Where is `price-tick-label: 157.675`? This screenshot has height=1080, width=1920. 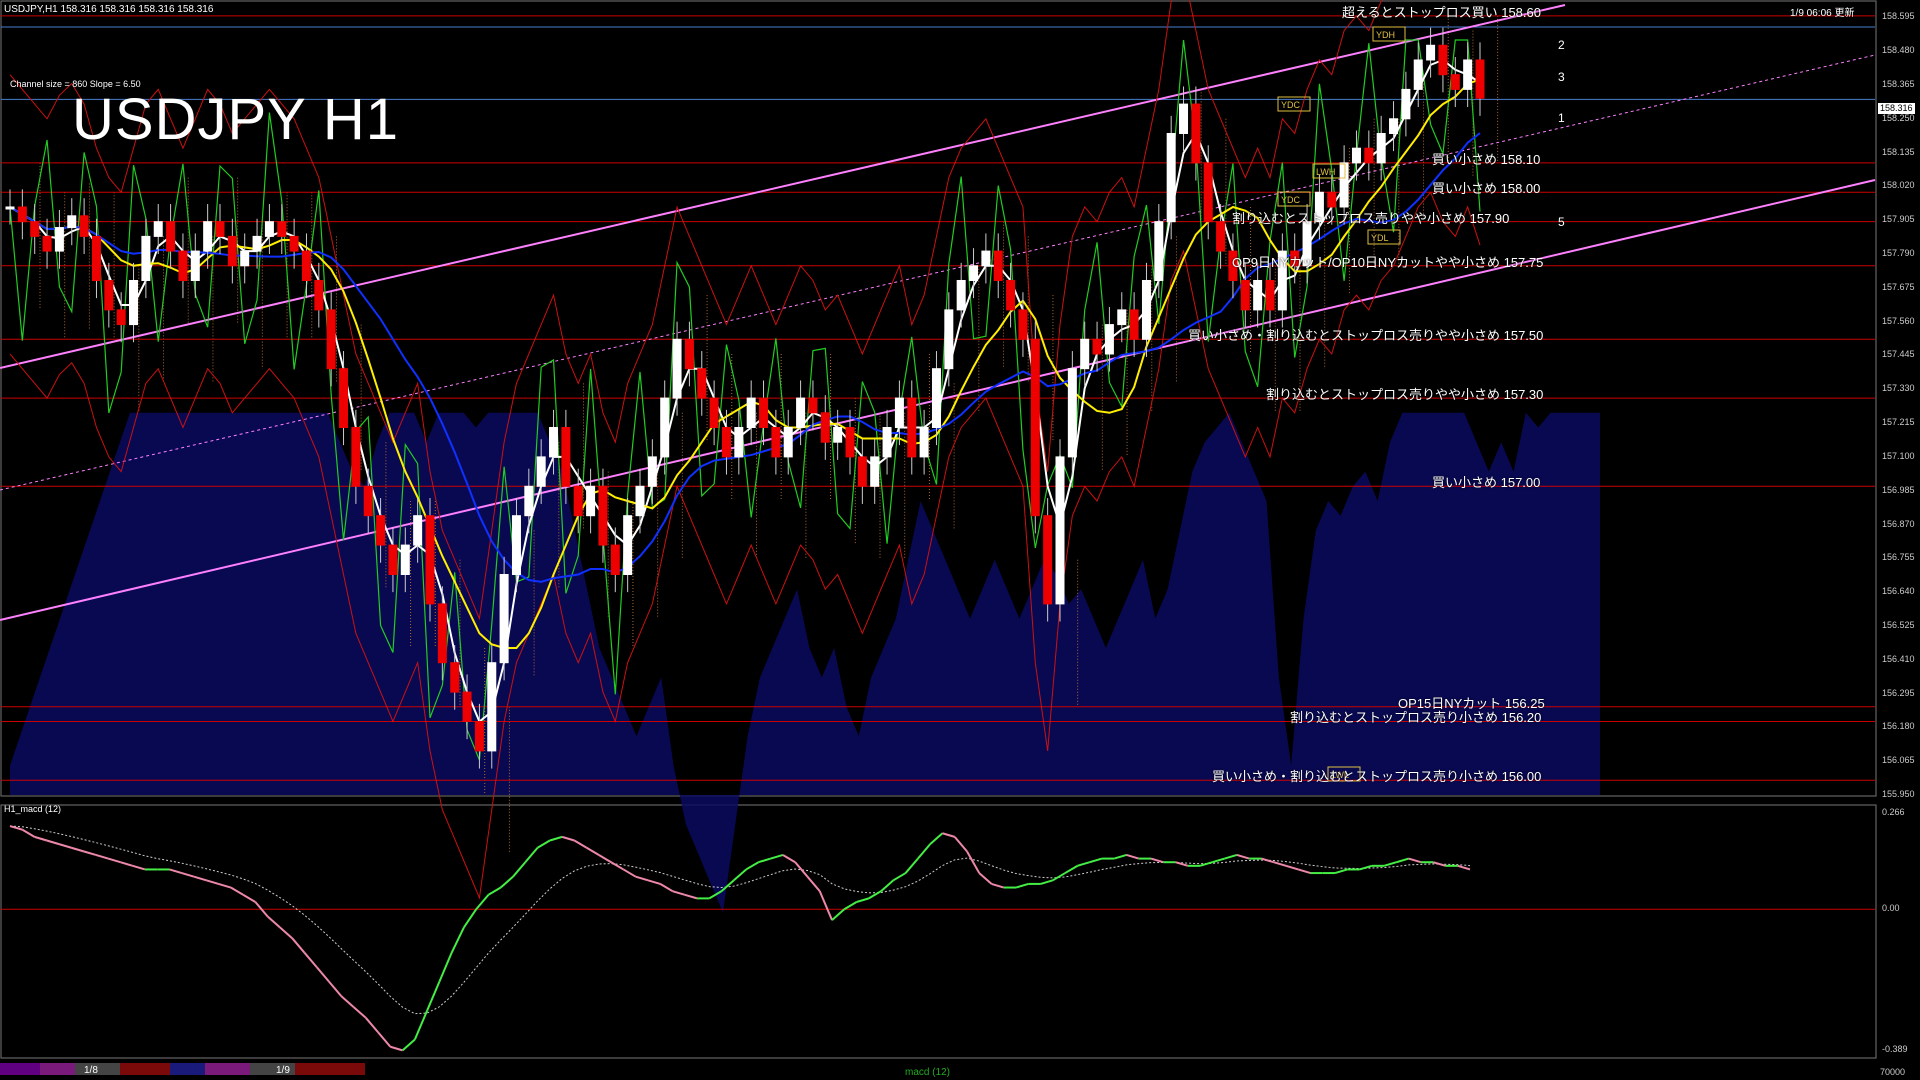
price-tick-label: 157.675 is located at coordinates (1898, 286).